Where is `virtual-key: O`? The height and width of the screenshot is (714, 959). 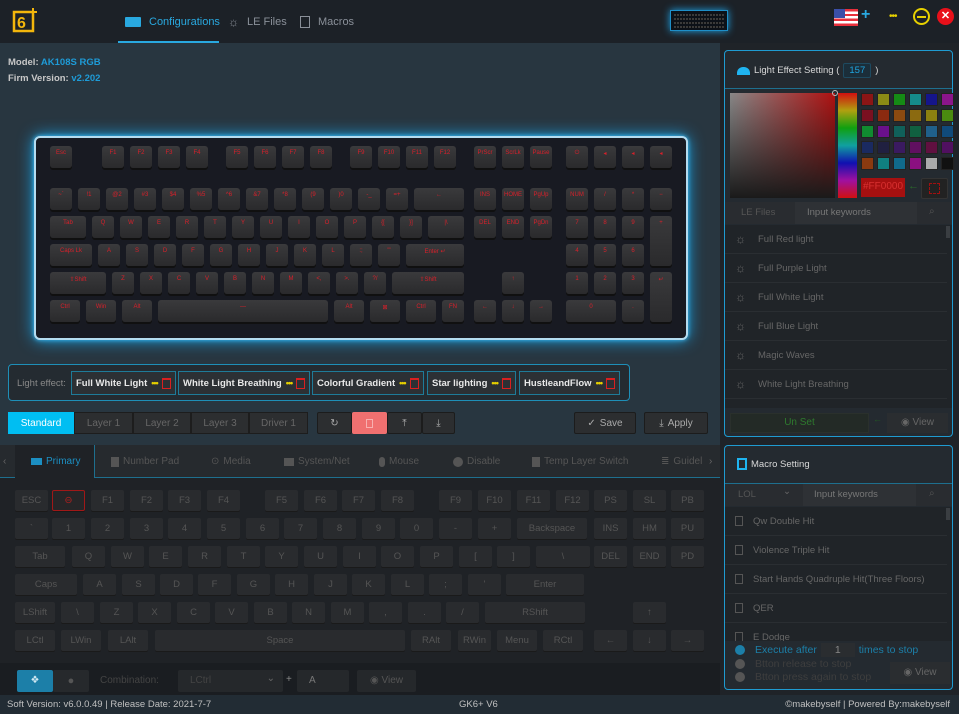
virtual-key: O is located at coordinates (397, 556).